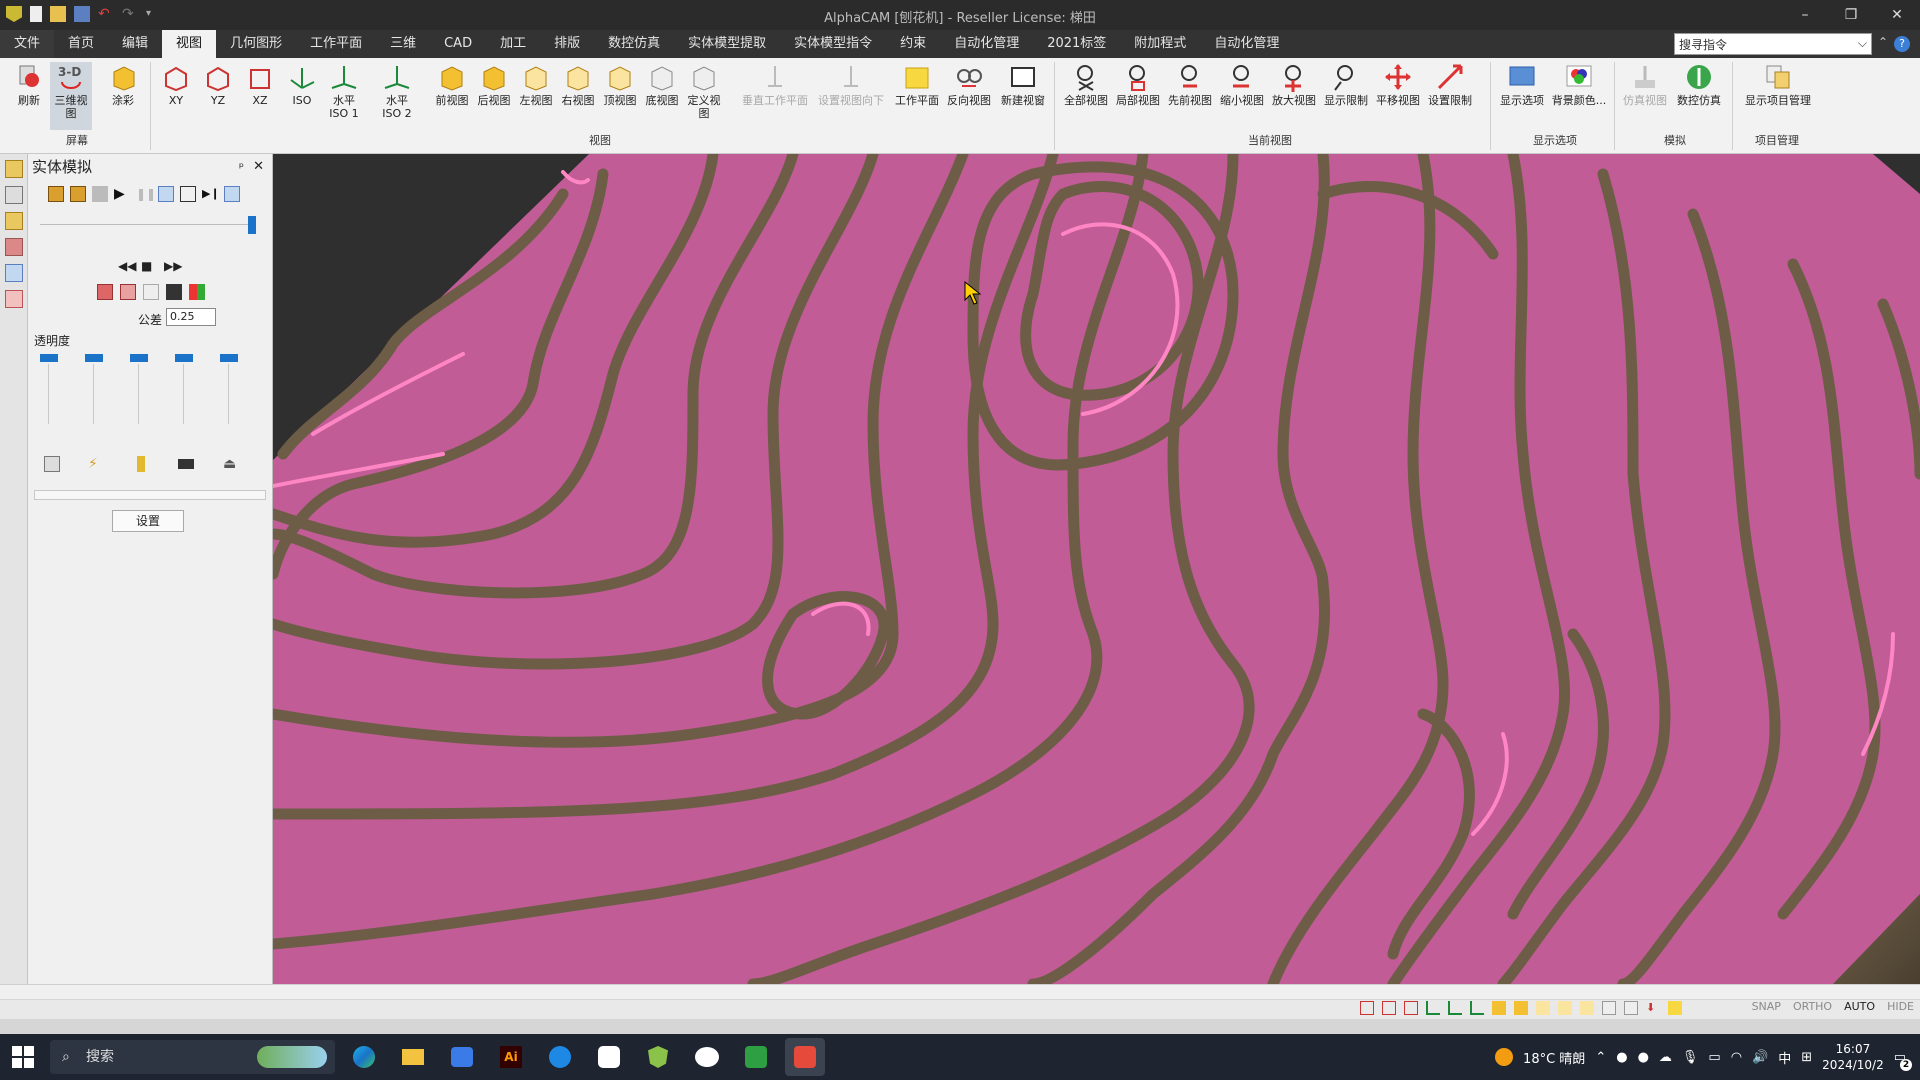  What do you see at coordinates (1643, 1057) in the screenshot?
I see `qq-icon-2: ●` at bounding box center [1643, 1057].